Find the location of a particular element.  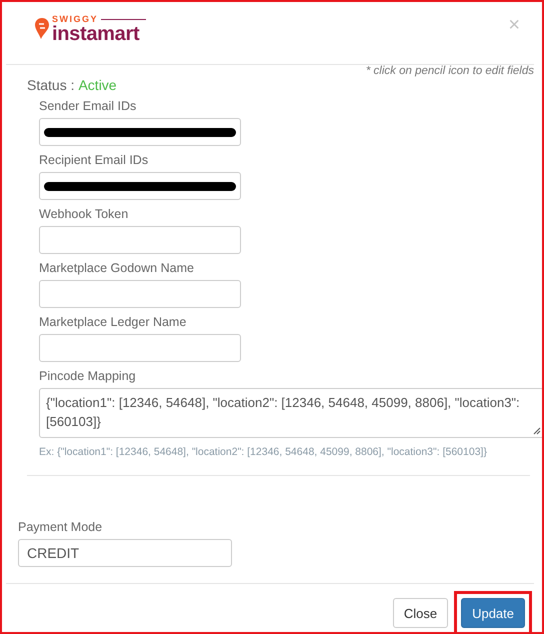

product-name: instamart is located at coordinates (96, 34).